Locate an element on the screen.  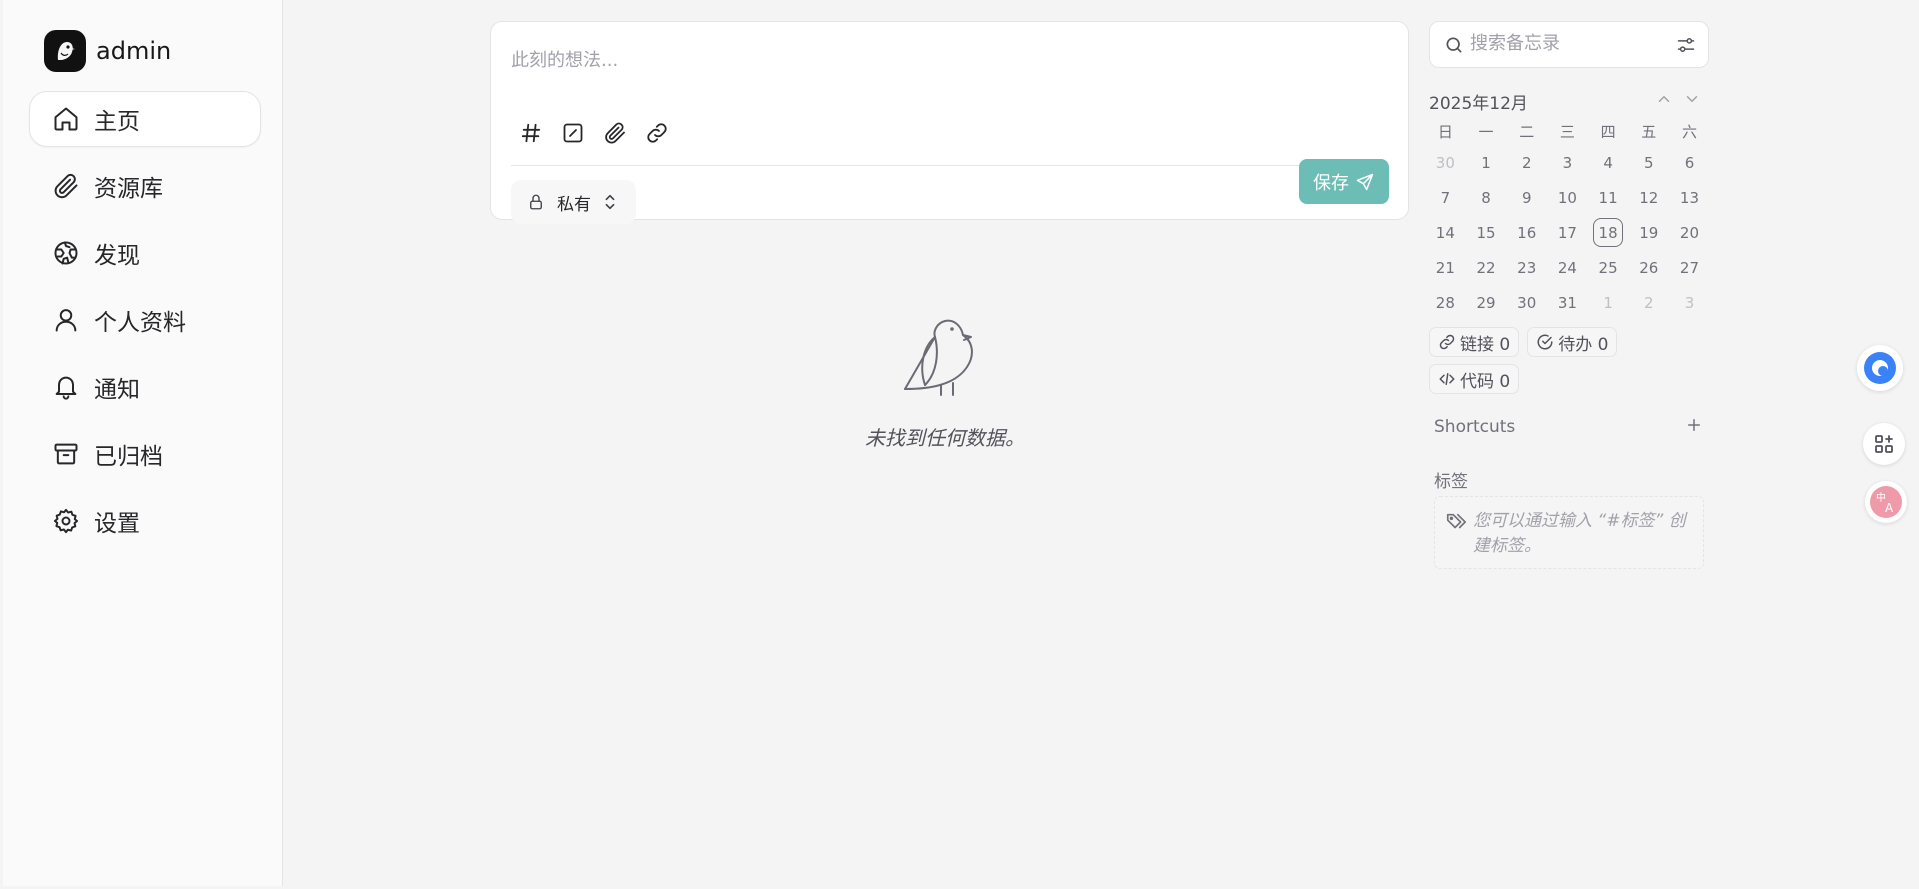
translate-float-button: 中 A is located at coordinates (1886, 502).